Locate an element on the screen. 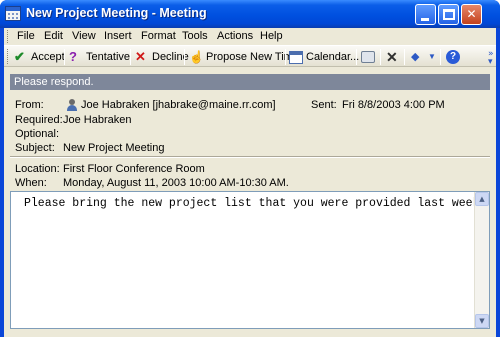 This screenshot has height=337, width=500. print-button is located at coordinates (369, 57).